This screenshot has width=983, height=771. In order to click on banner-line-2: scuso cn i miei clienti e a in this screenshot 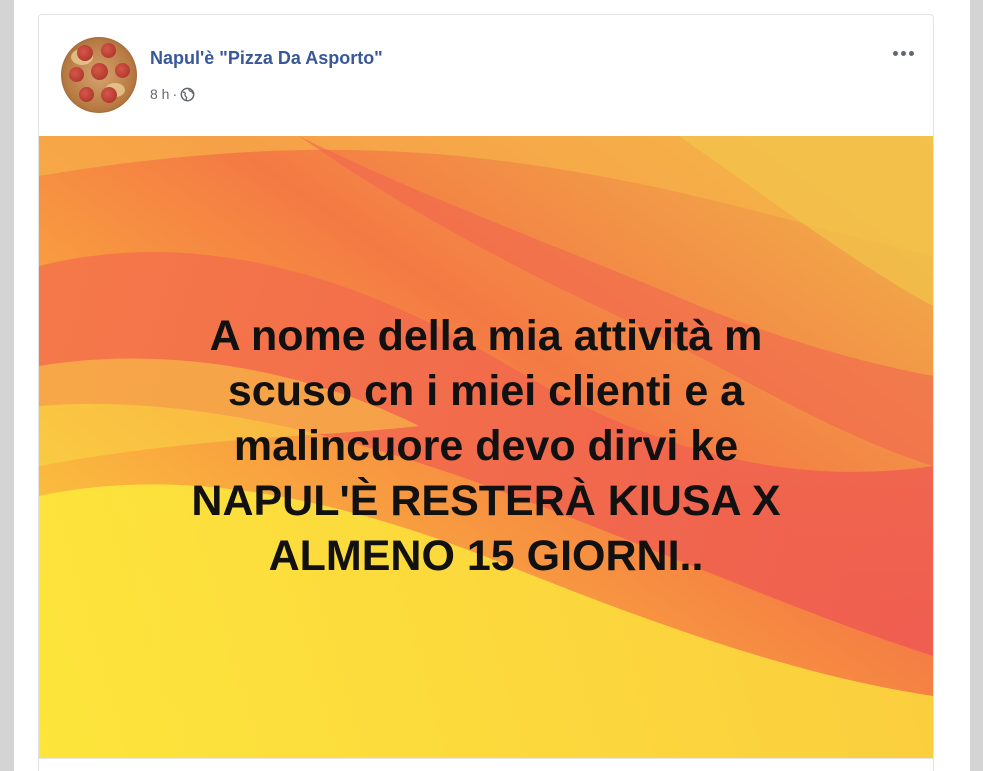, I will do `click(486, 390)`.